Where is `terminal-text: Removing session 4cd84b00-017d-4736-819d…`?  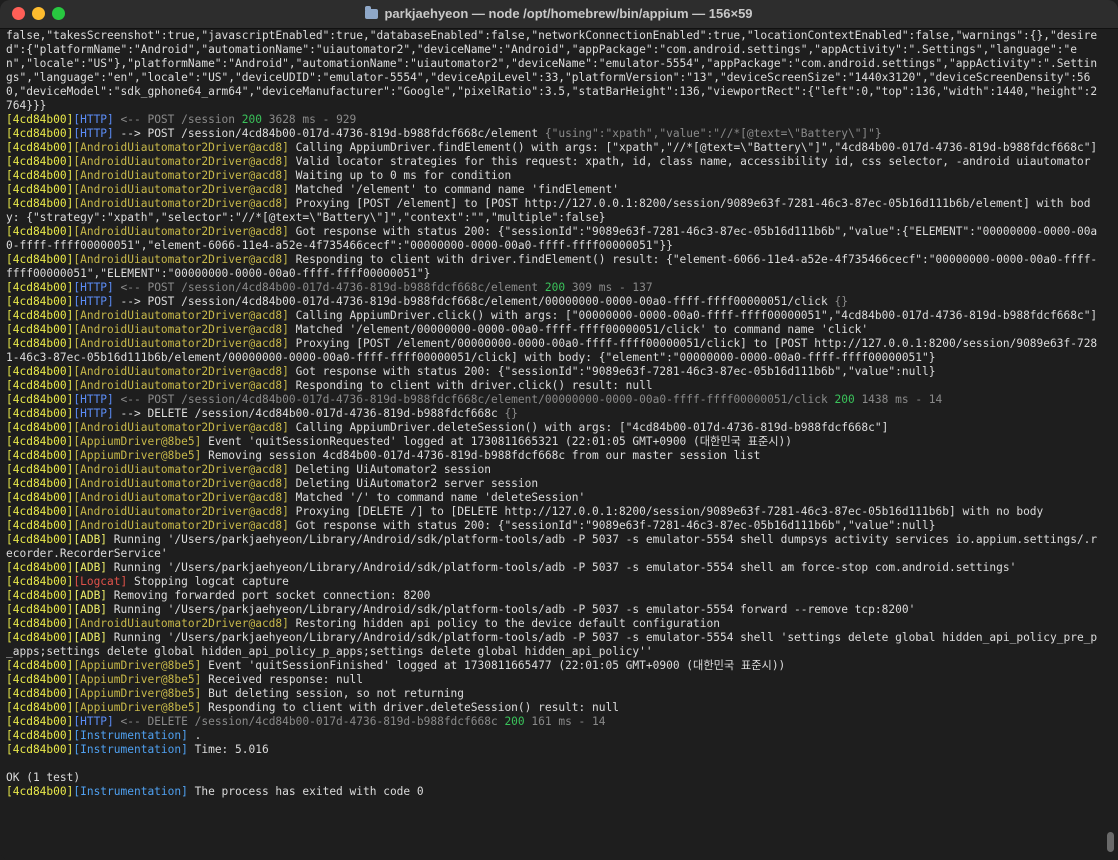 terminal-text: Removing session 4cd84b00-017d-4736-819d… is located at coordinates (481, 455).